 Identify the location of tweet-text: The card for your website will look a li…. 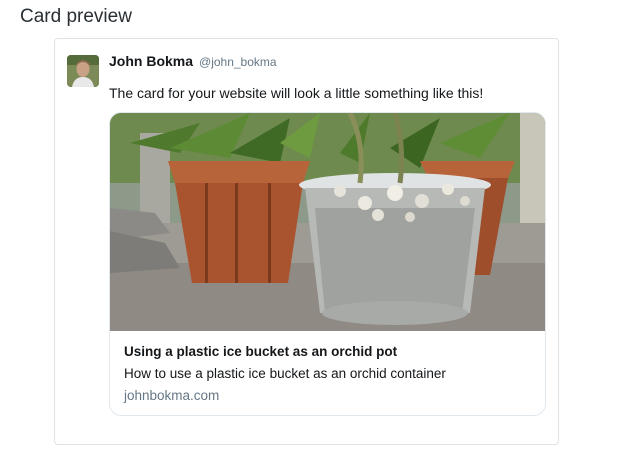
(296, 93).